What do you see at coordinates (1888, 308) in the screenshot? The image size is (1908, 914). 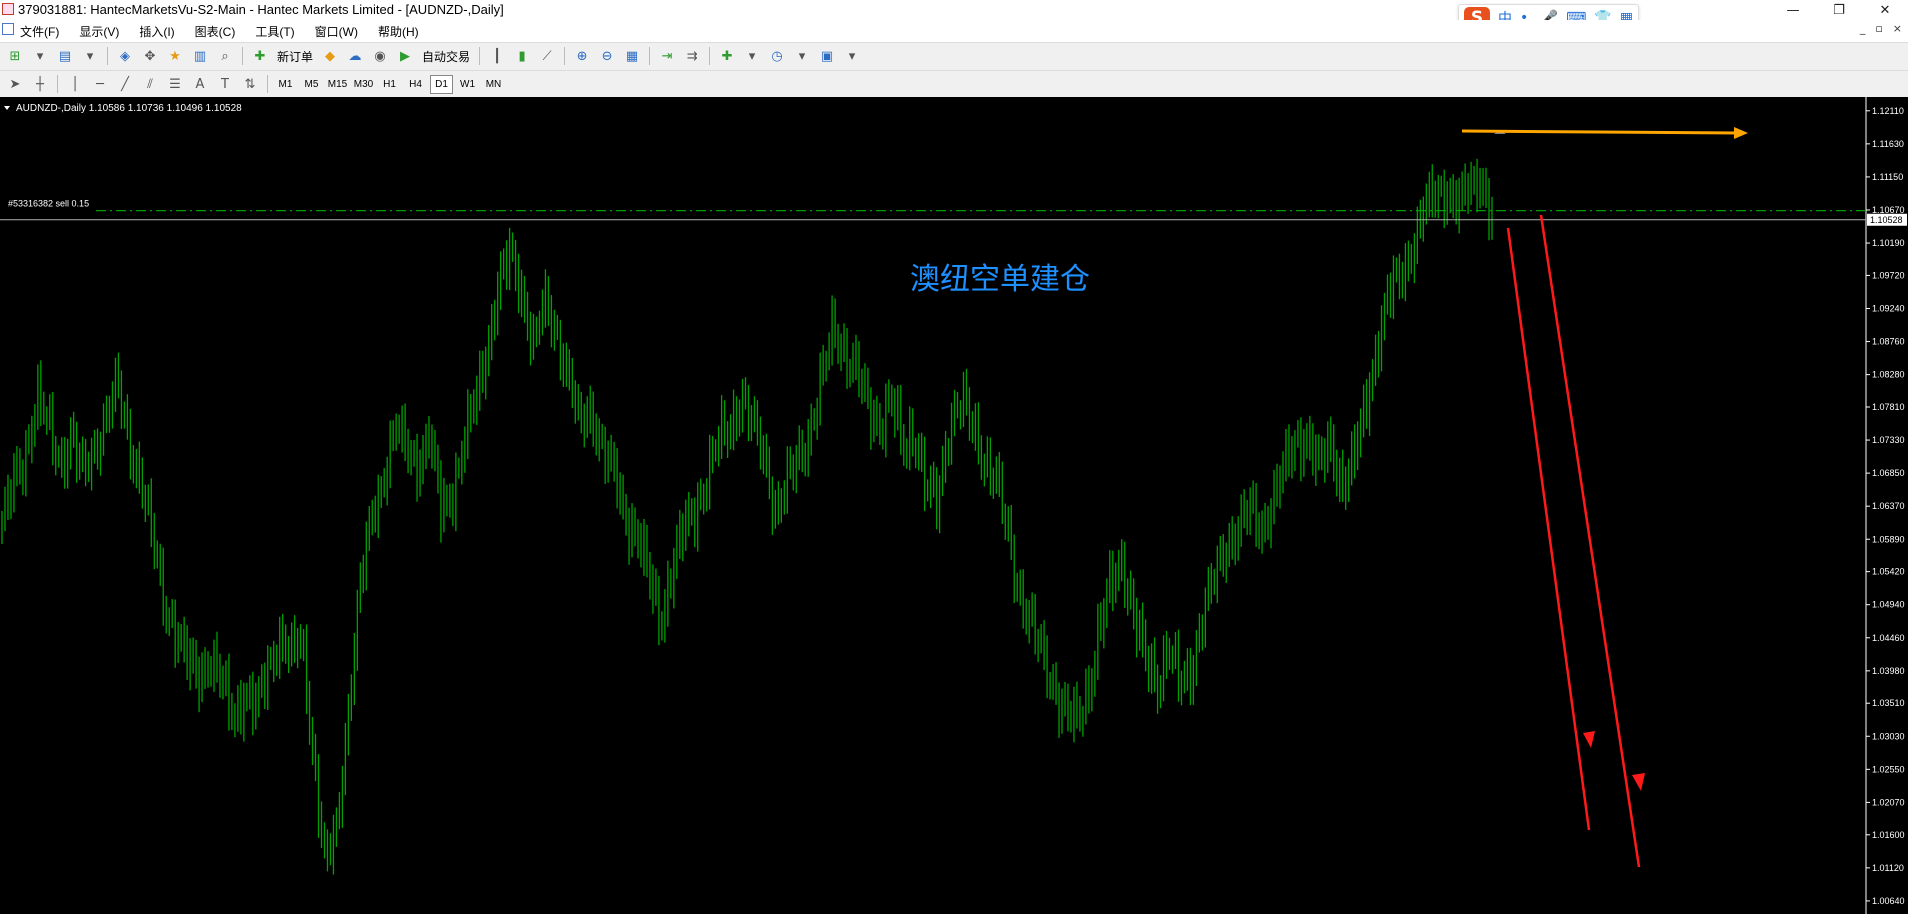 I see `price-tick-label: 1.09240` at bounding box center [1888, 308].